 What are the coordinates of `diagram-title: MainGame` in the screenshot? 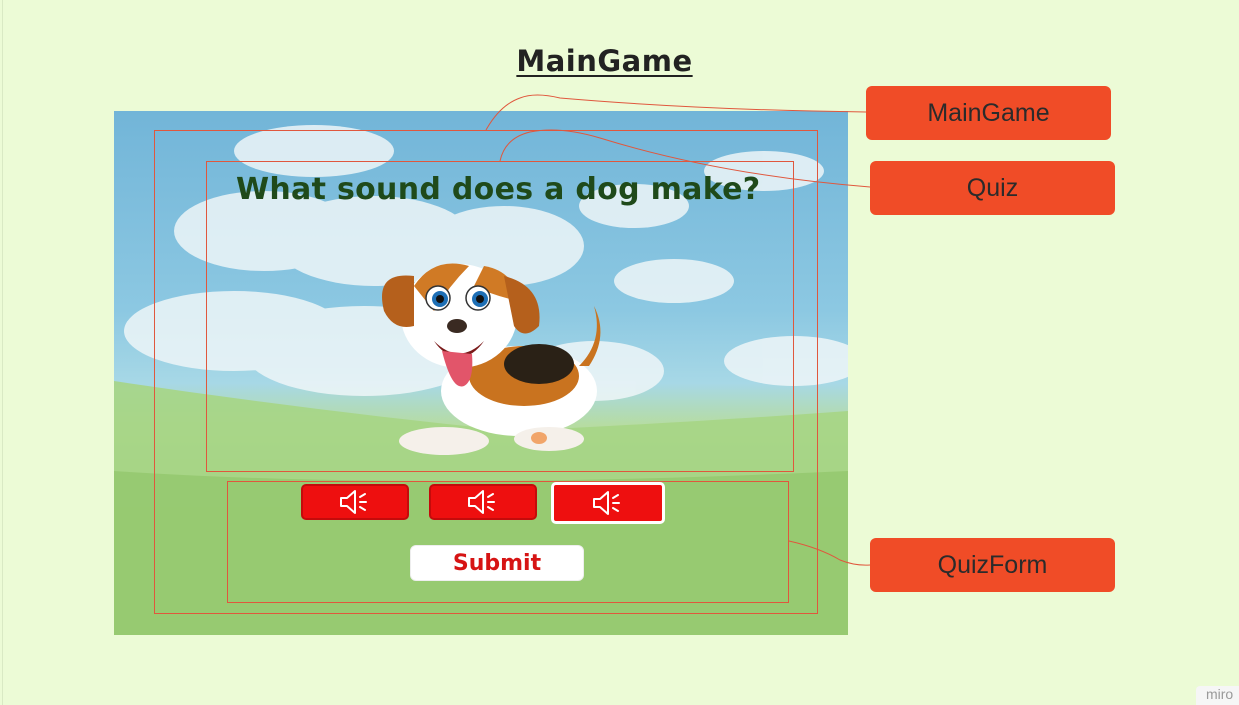 It's located at (604, 61).